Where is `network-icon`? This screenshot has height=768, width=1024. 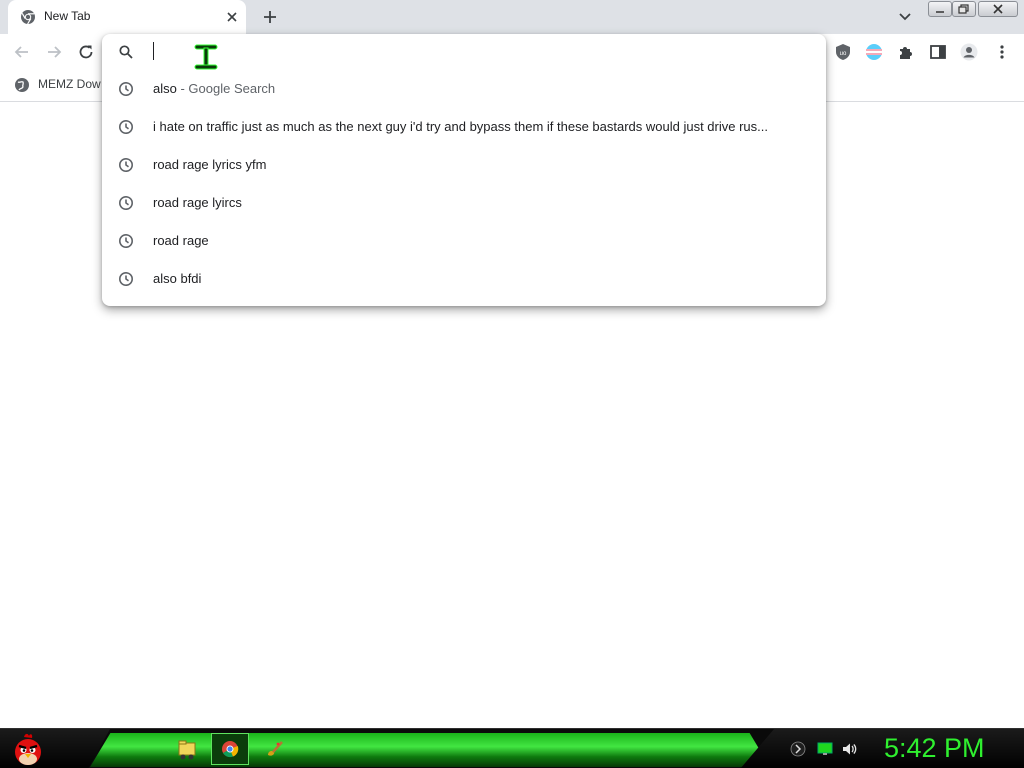
network-icon is located at coordinates (825, 749).